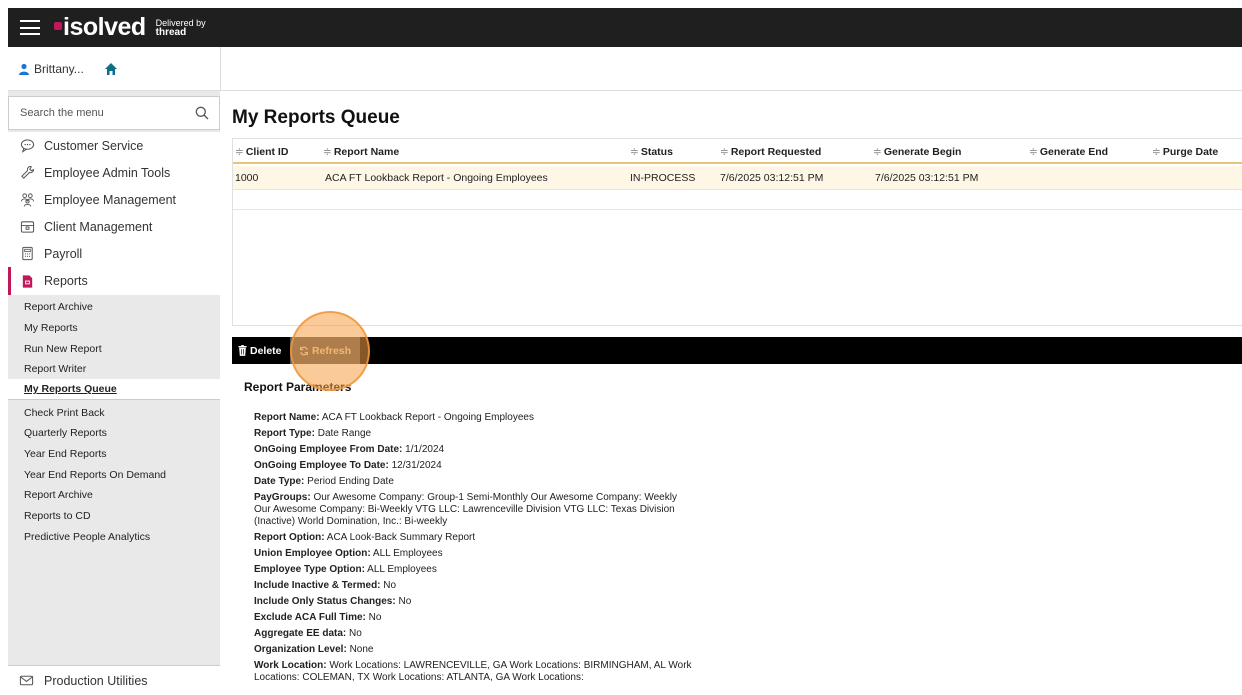 The height and width of the screenshot is (695, 1242). Describe the element at coordinates (114, 389) in the screenshot. I see `submenu-item-my-reports-queue: My Reports Queue` at that location.